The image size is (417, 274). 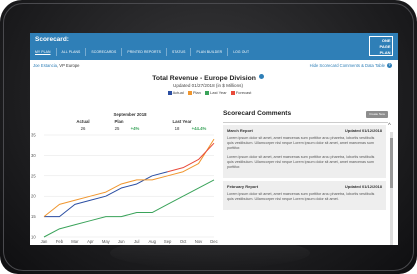 What do you see at coordinates (168, 241) in the screenshot?
I see `x-tick-label: Sep` at bounding box center [168, 241].